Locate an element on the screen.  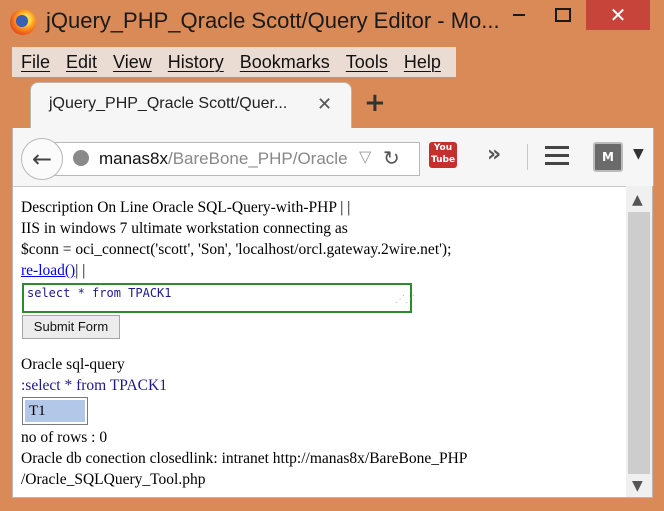
resize-grip-icon: ⋰⋰ is located at coordinates (405, 302).